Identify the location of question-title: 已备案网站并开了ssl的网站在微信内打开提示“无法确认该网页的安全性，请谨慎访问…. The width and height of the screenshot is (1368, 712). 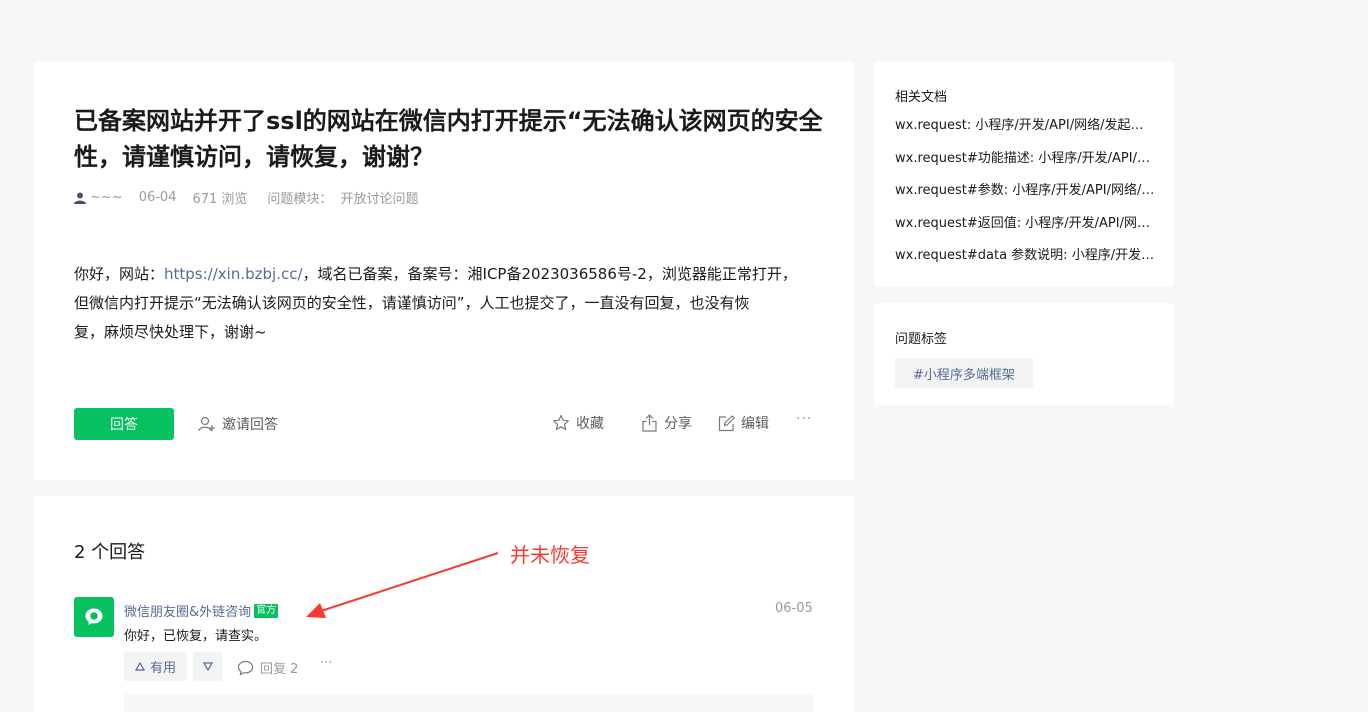
(448, 139).